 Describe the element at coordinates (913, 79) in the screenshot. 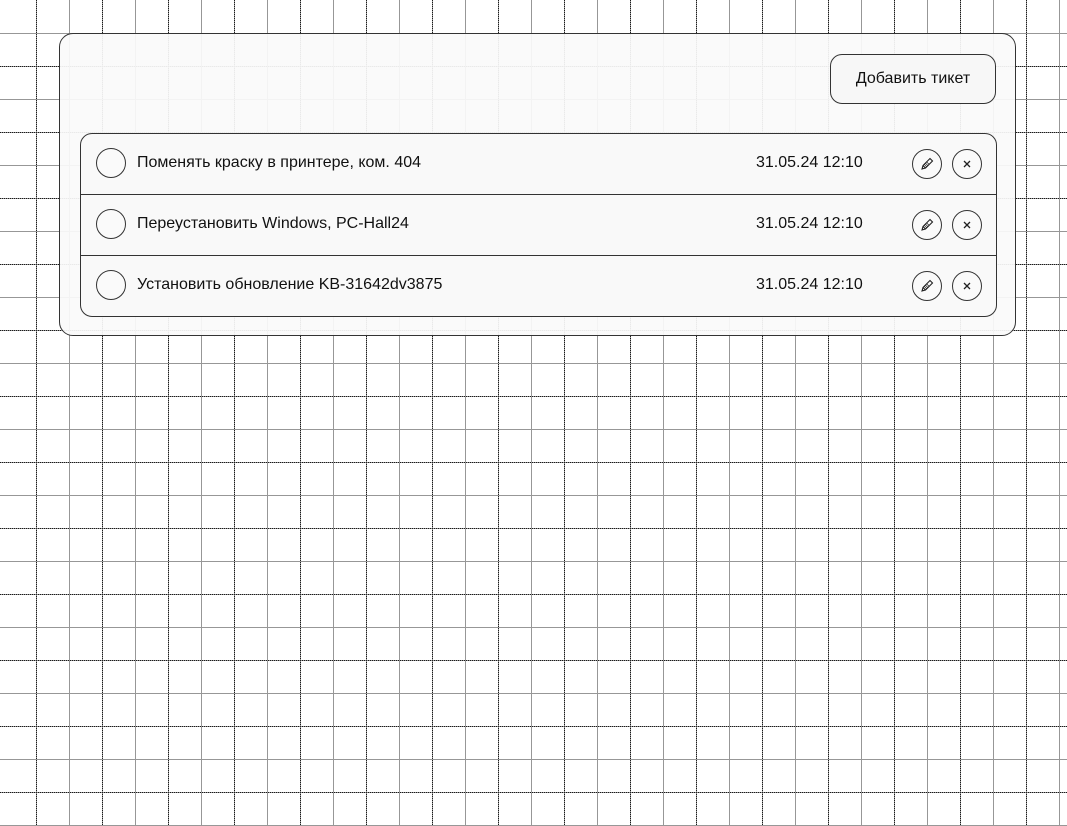

I see `add-ticket-button: Добавить тикет` at that location.